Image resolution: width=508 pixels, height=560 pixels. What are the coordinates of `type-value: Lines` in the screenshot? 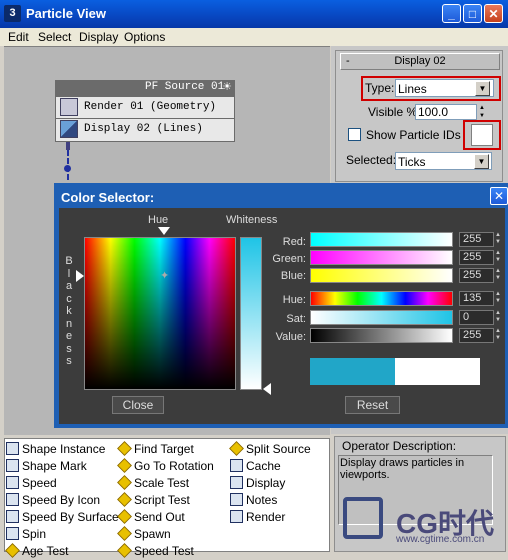 It's located at (412, 89).